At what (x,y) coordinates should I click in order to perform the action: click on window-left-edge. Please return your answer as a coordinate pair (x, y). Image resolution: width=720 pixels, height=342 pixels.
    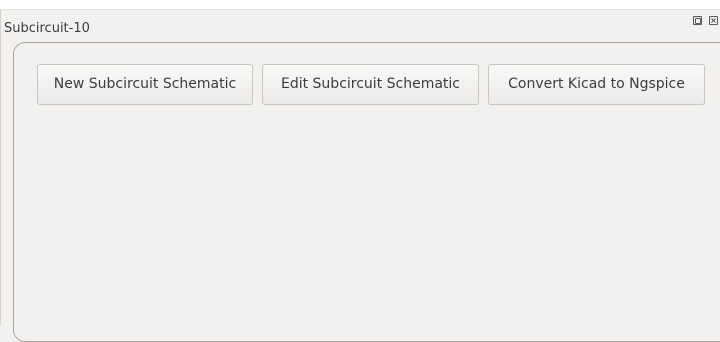
    Looking at the image, I should click on (0, 167).